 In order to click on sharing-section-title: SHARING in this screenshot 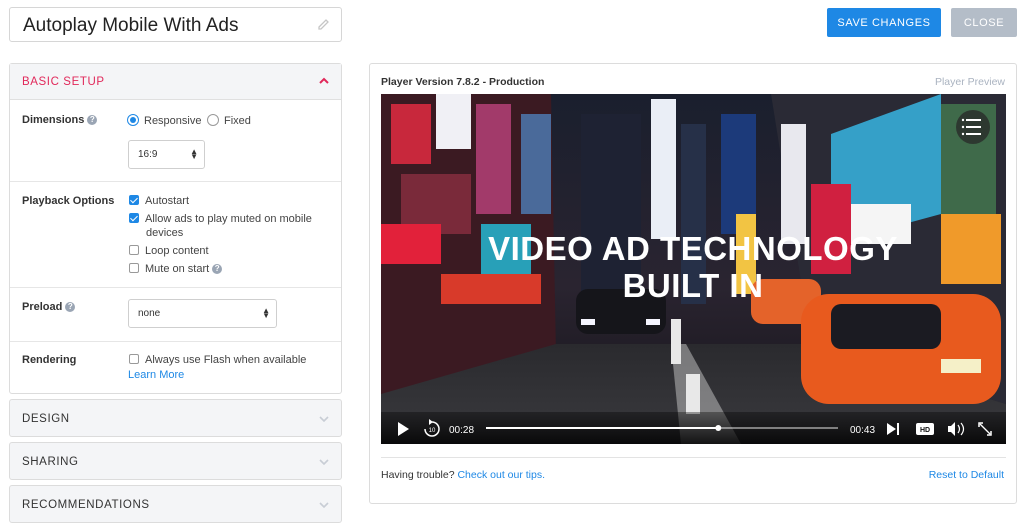, I will do `click(50, 462)`.